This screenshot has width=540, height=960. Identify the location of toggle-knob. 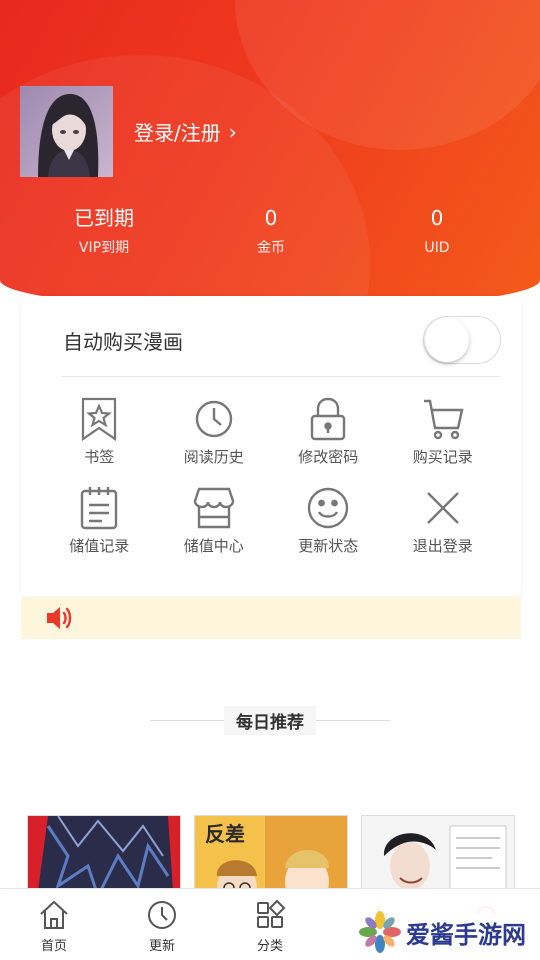
(447, 340).